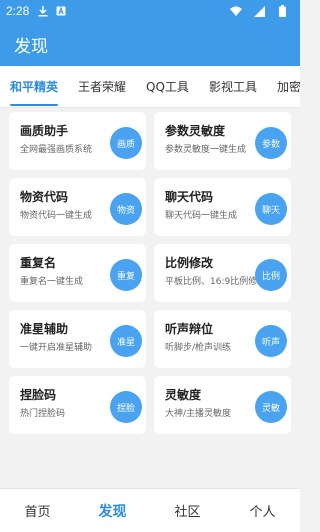 This screenshot has width=320, height=532. Describe the element at coordinates (201, 216) in the screenshot. I see `card-desc: 聊天代码一键生成` at that location.